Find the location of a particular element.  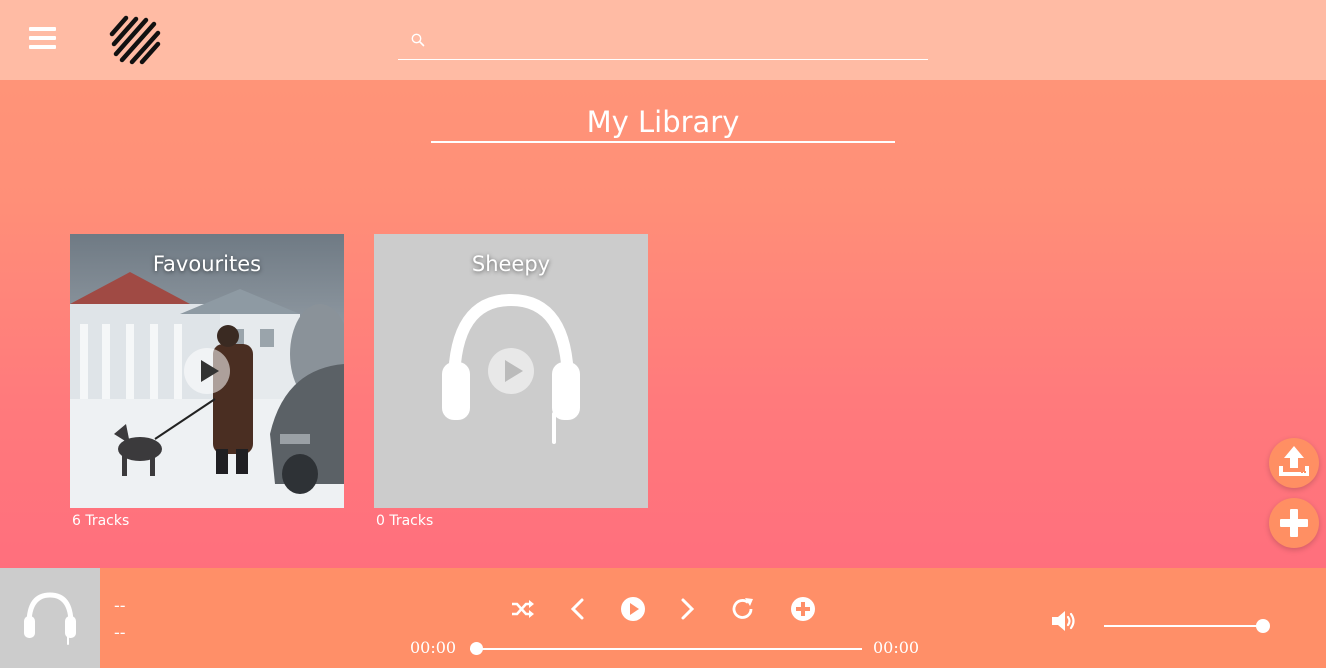

page-title-container: My Library is located at coordinates (663, 122).